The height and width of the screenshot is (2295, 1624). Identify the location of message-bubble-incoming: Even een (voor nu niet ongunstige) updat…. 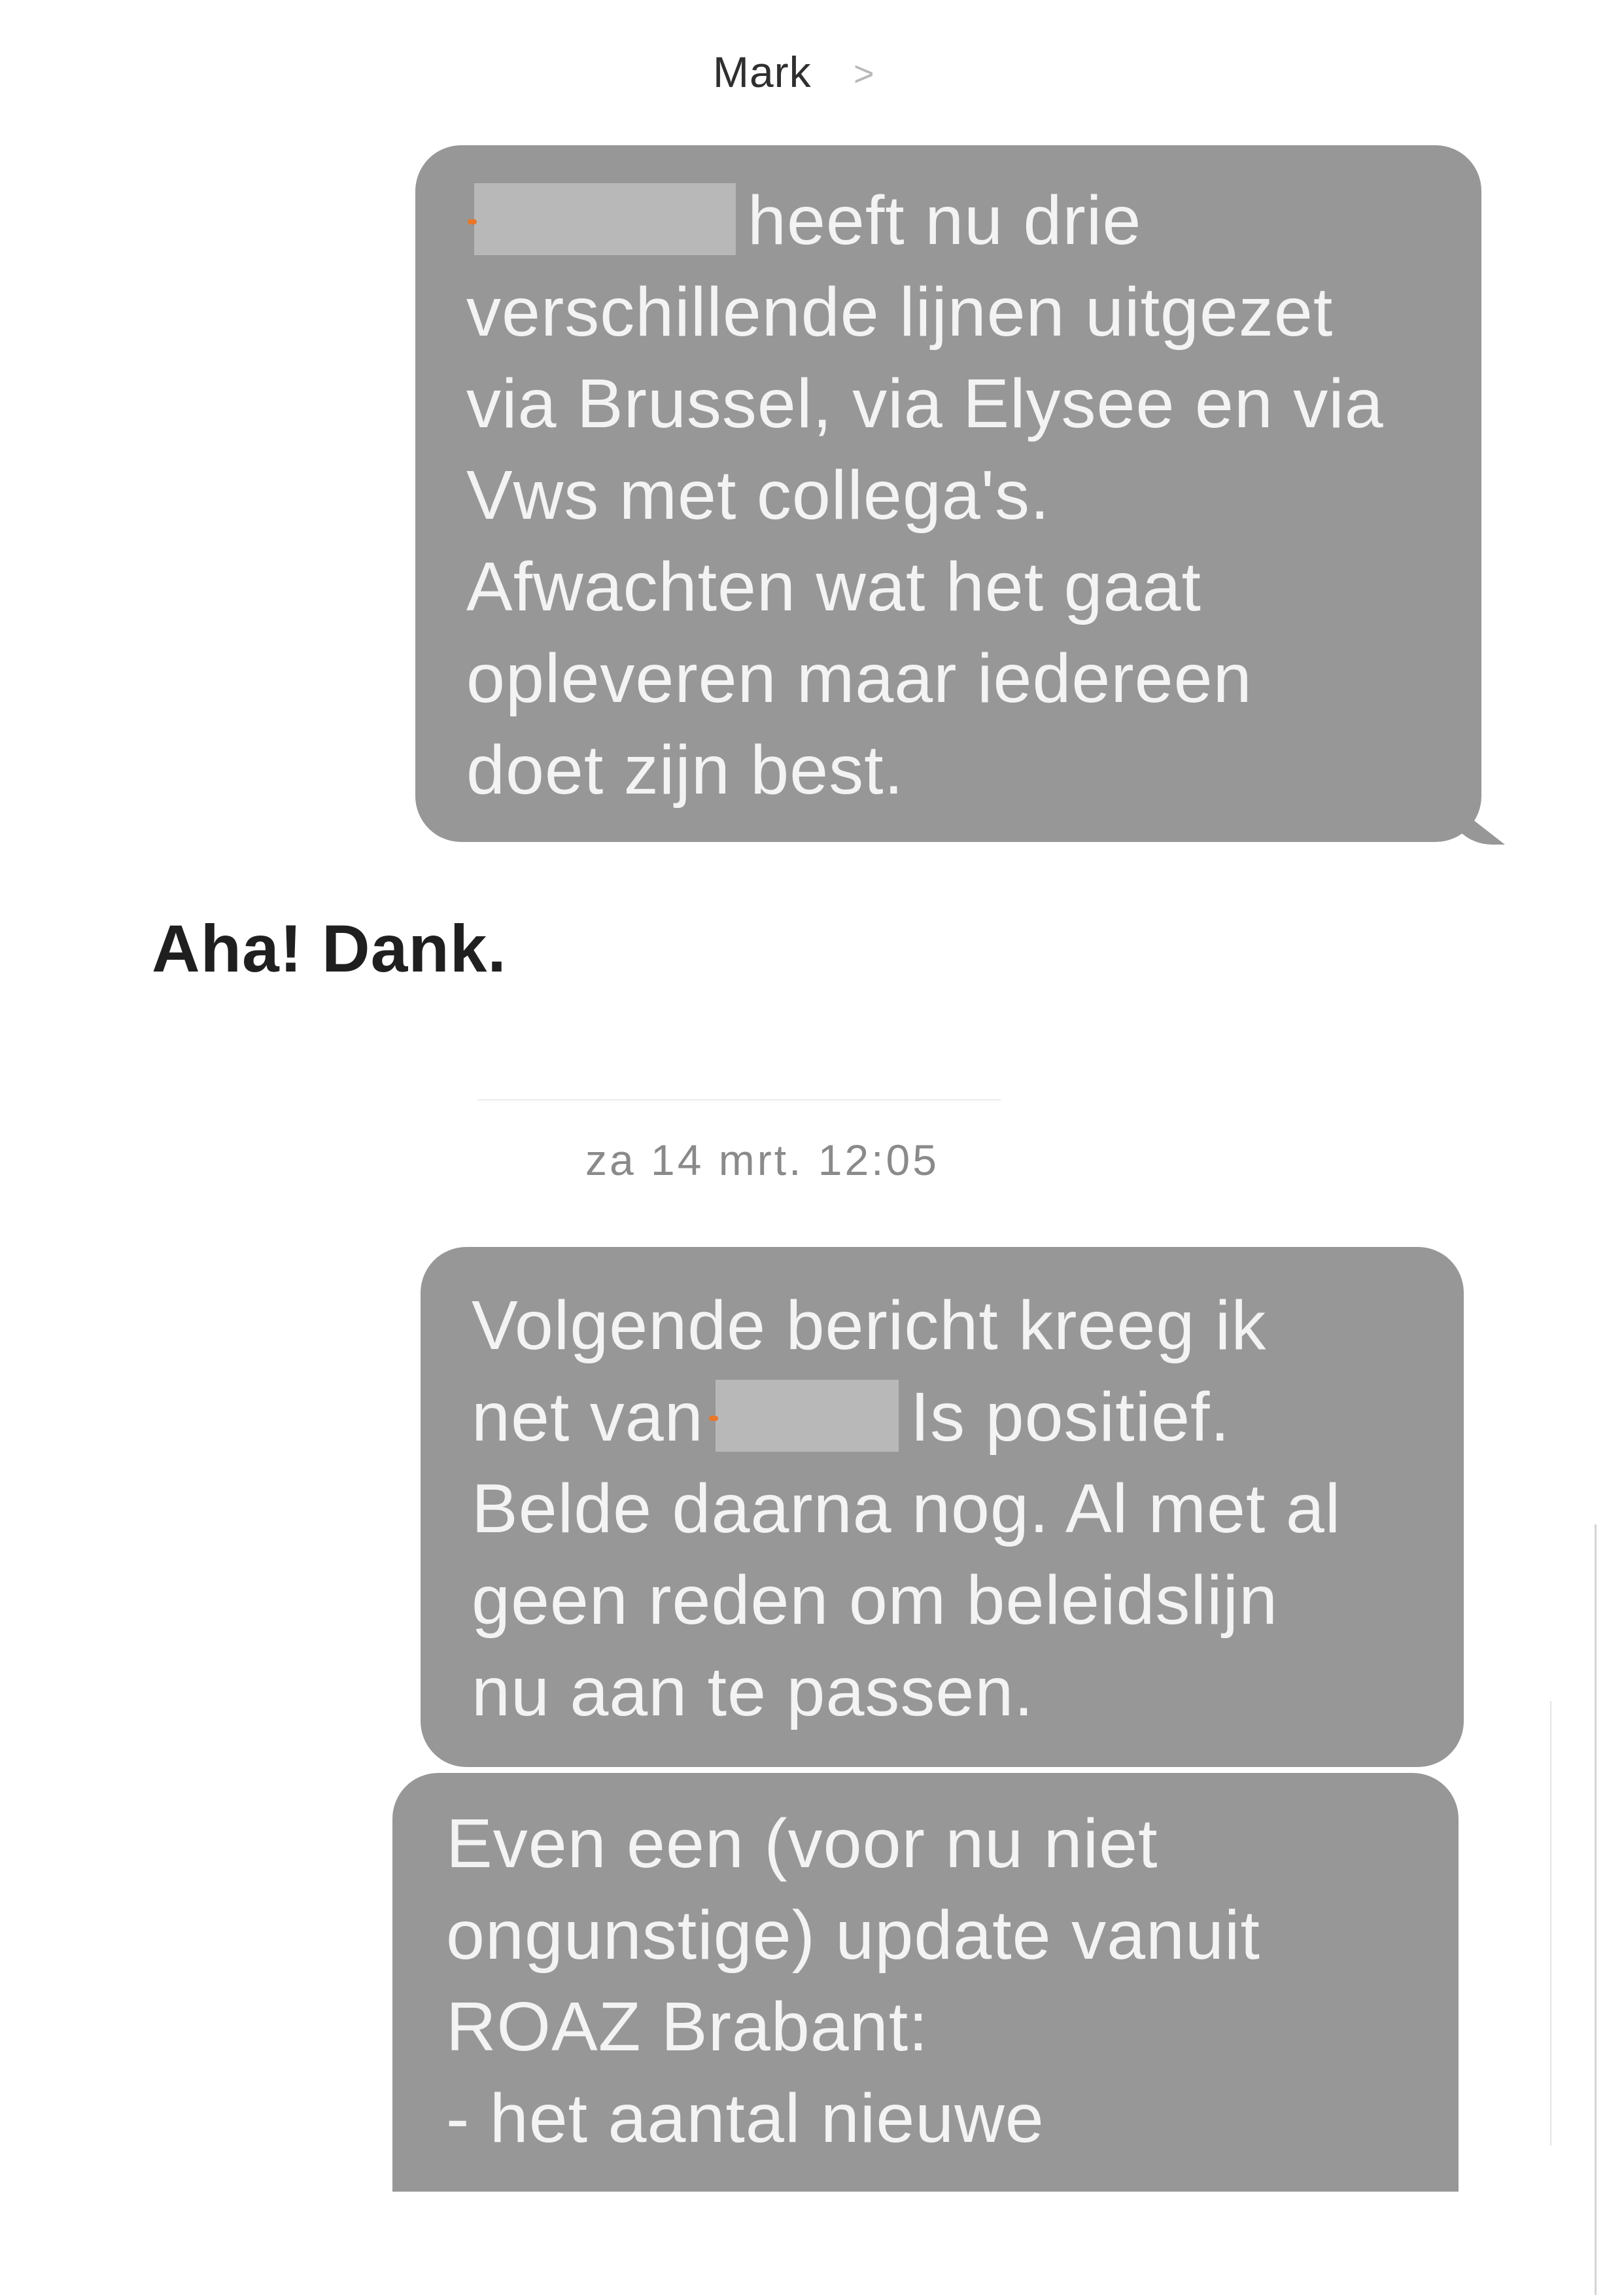
(925, 1982).